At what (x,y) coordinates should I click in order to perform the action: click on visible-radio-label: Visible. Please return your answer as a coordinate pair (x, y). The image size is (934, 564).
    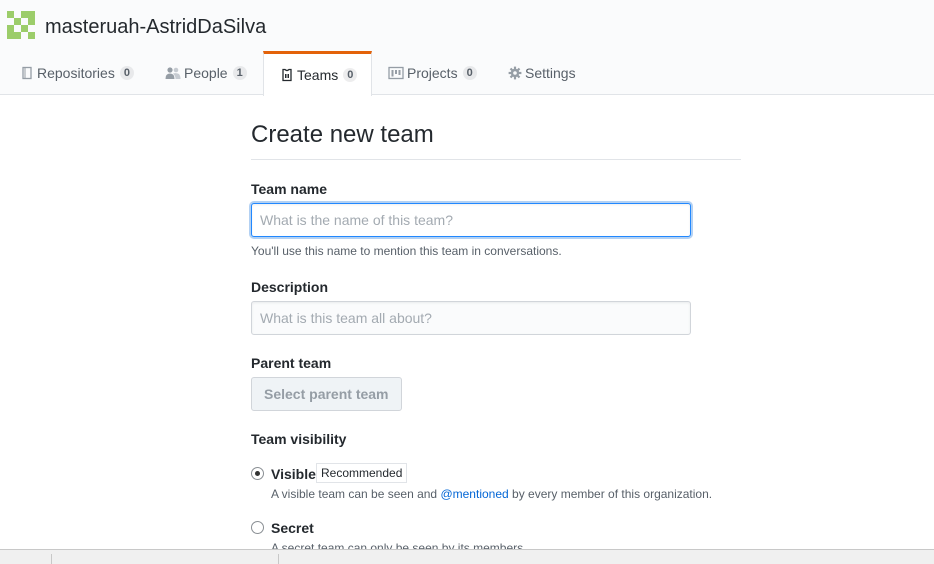
    Looking at the image, I should click on (293, 474).